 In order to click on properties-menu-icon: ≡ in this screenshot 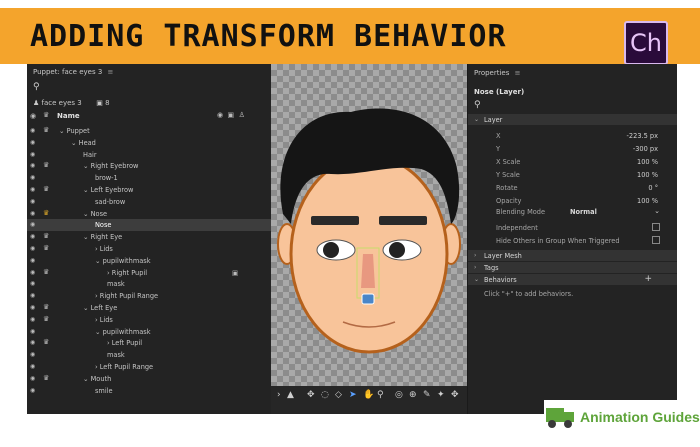, I will do `click(518, 73)`.